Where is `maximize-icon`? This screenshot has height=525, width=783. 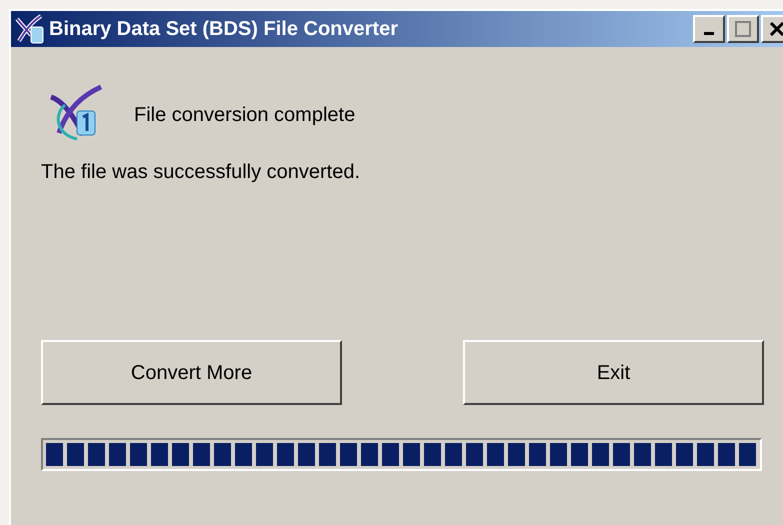 maximize-icon is located at coordinates (743, 29).